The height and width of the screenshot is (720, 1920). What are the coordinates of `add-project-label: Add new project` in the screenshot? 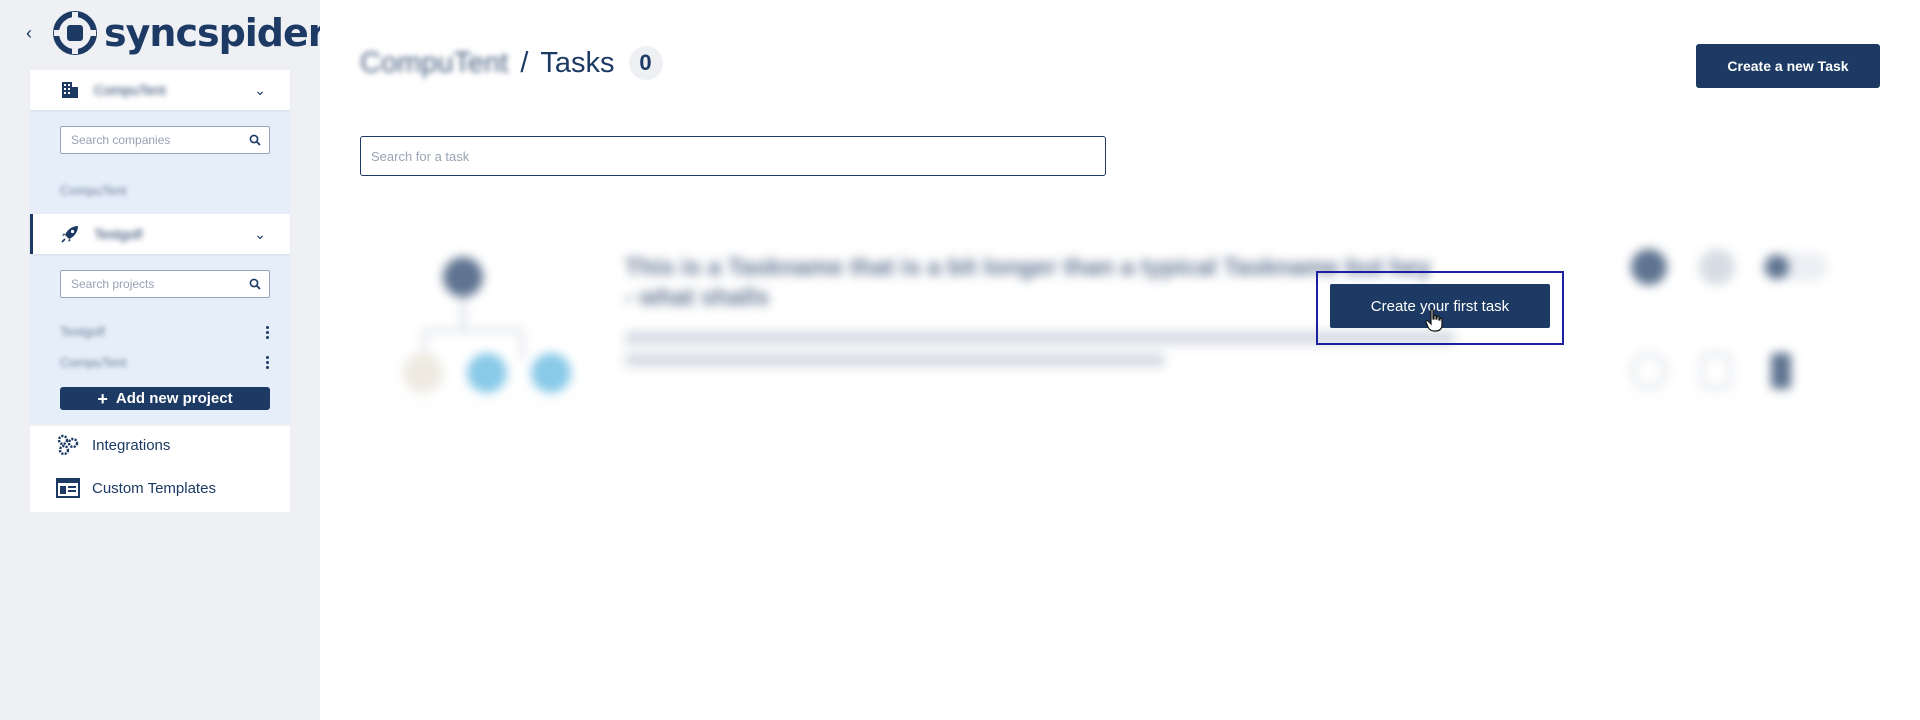 It's located at (174, 398).